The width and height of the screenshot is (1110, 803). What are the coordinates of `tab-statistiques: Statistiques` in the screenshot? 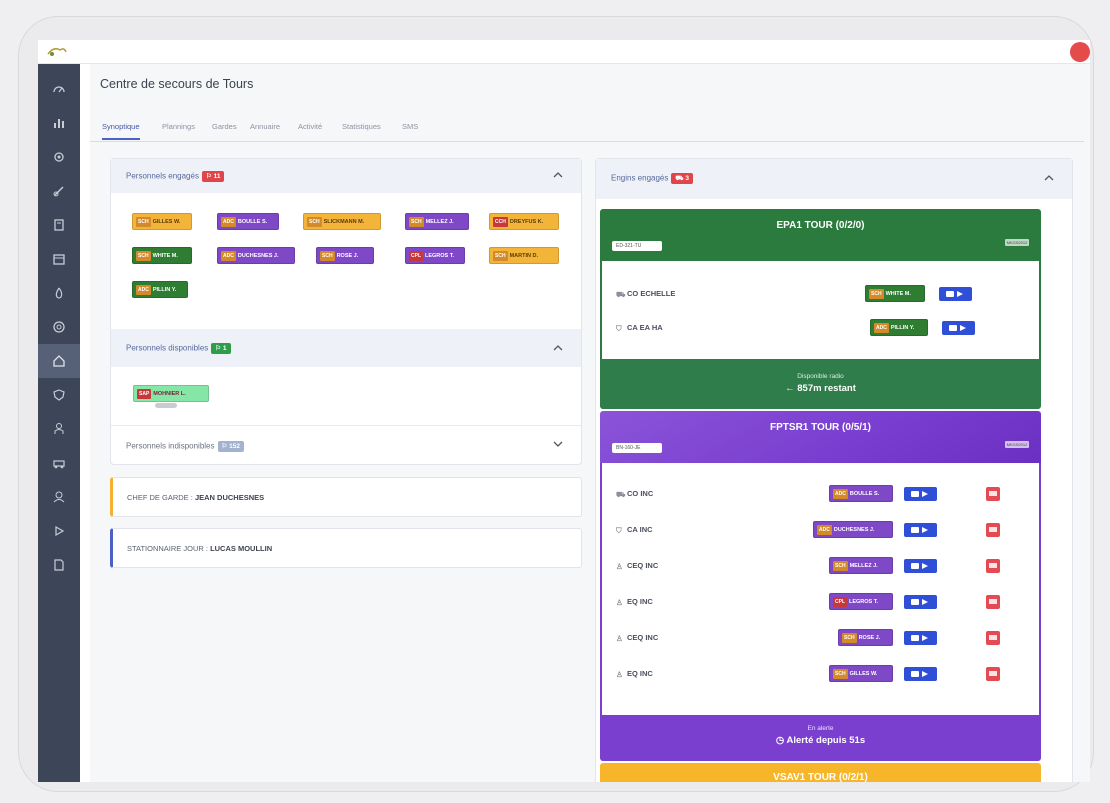 It's located at (361, 126).